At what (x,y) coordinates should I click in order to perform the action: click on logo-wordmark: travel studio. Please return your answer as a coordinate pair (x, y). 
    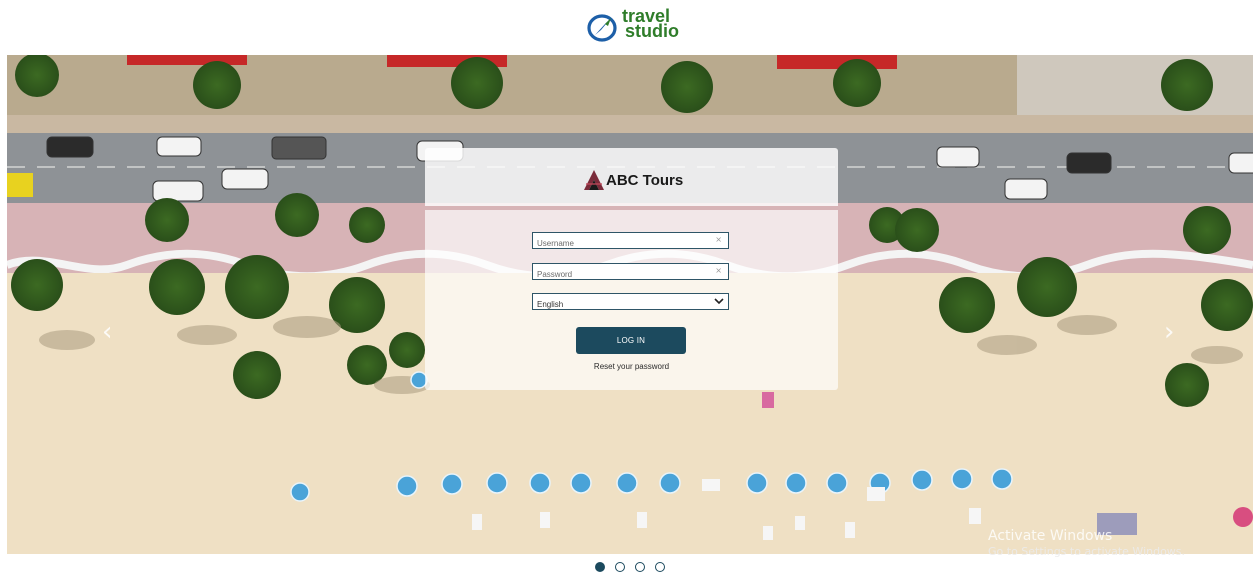
    Looking at the image, I should click on (650, 24).